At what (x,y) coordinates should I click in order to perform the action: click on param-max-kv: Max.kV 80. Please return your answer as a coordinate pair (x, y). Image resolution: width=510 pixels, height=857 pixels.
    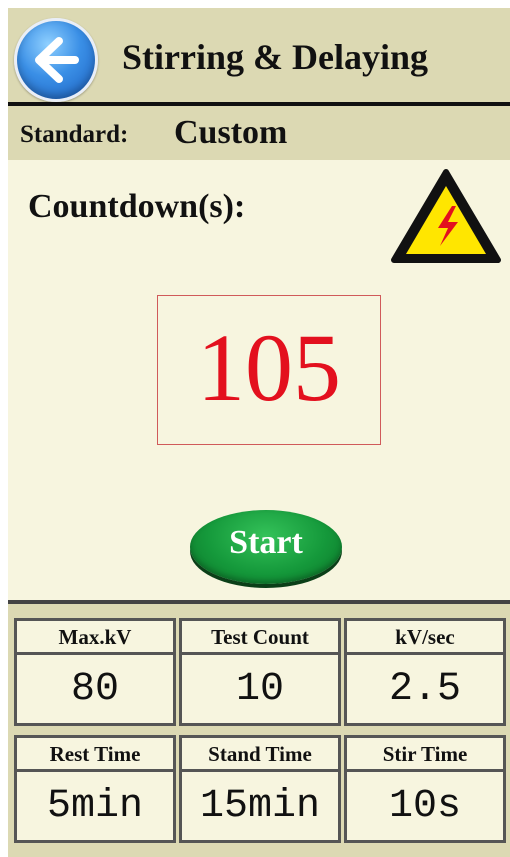
    Looking at the image, I should click on (95, 672).